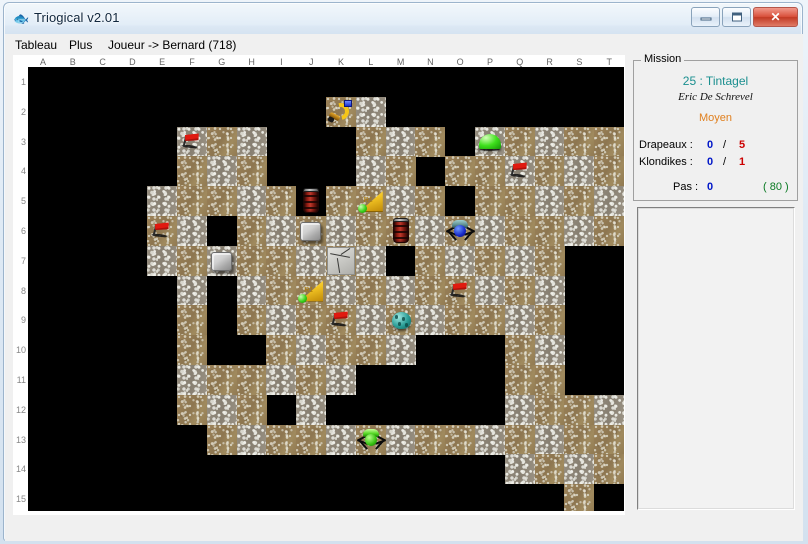  I want to click on teleporter, so click(252, 231).